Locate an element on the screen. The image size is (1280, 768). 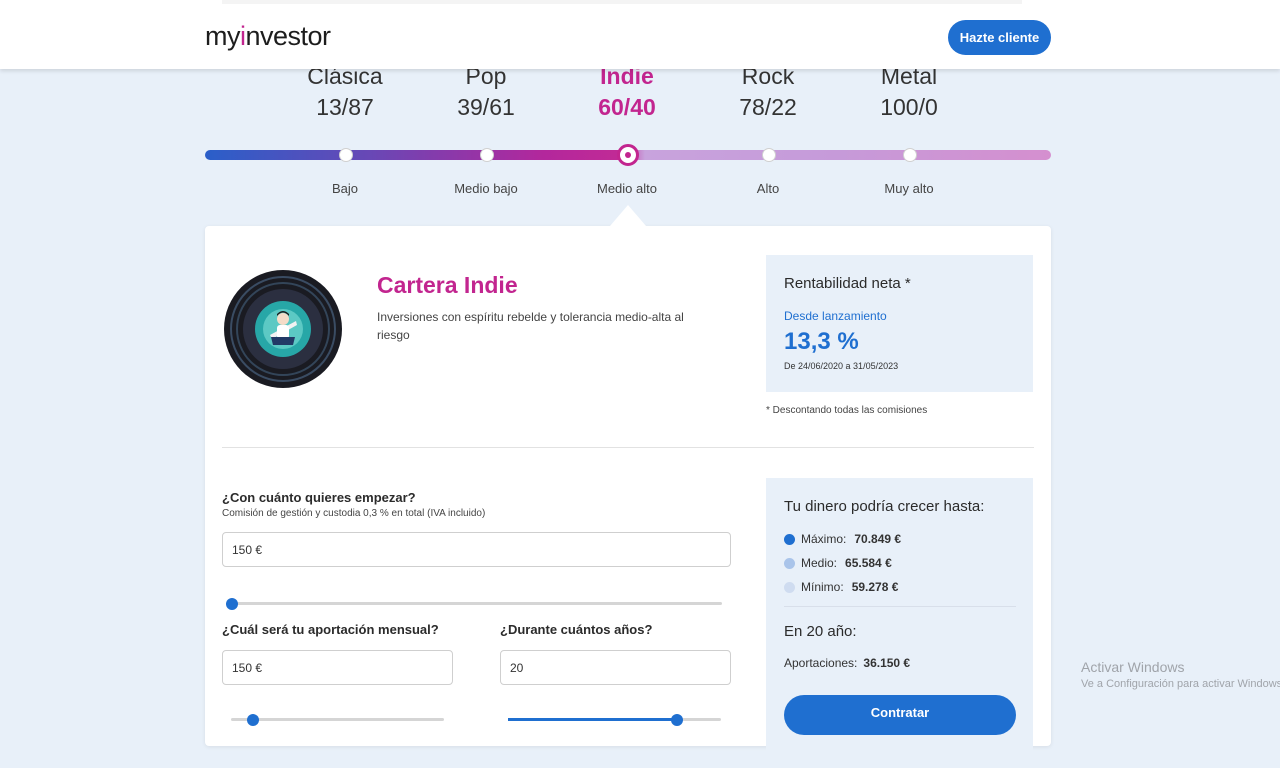
portfolio-option-pop: Pop 39/61 is located at coordinates (486, 90).